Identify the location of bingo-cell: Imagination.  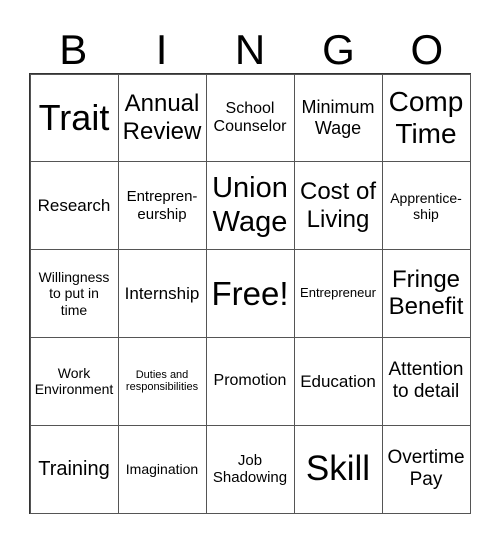
(162, 469).